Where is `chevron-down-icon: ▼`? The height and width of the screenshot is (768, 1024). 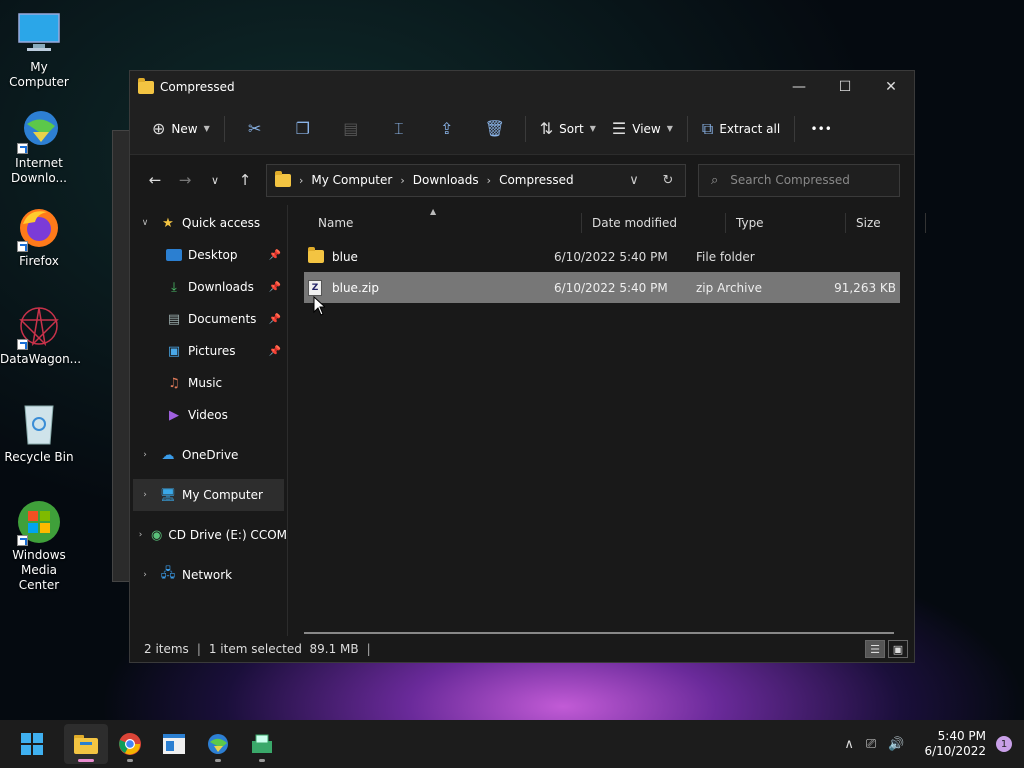 chevron-down-icon: ▼ is located at coordinates (206, 128).